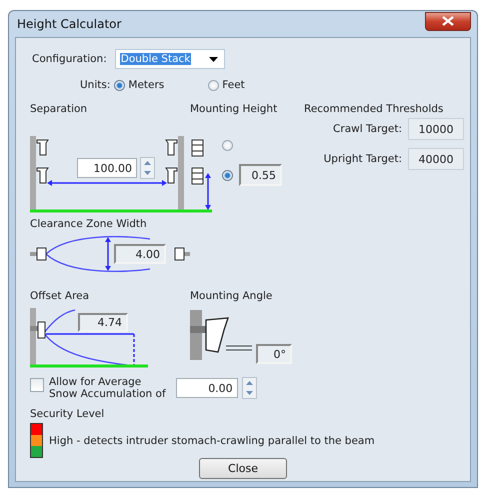 This screenshot has height=493, width=485. What do you see at coordinates (213, 59) in the screenshot?
I see `caret-icon` at bounding box center [213, 59].